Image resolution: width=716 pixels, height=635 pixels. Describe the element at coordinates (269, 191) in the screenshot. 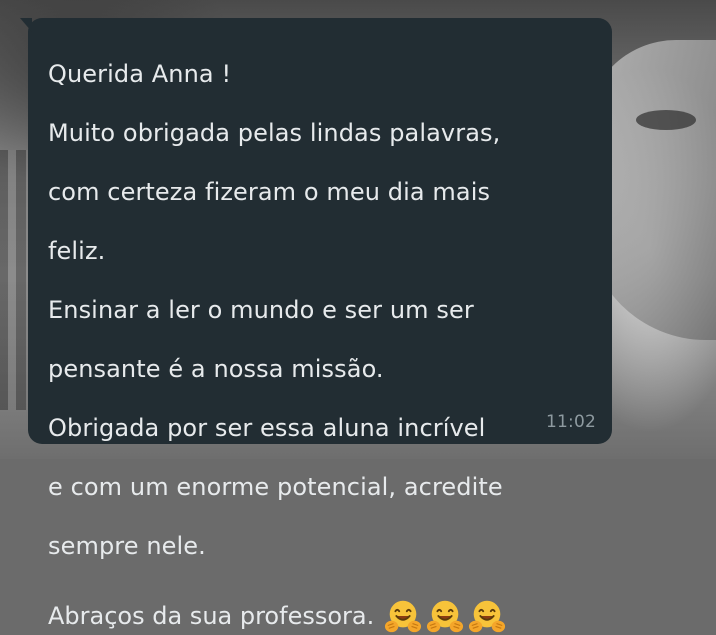

I see `message-line: com certeza fizeram o meu dia mais` at that location.